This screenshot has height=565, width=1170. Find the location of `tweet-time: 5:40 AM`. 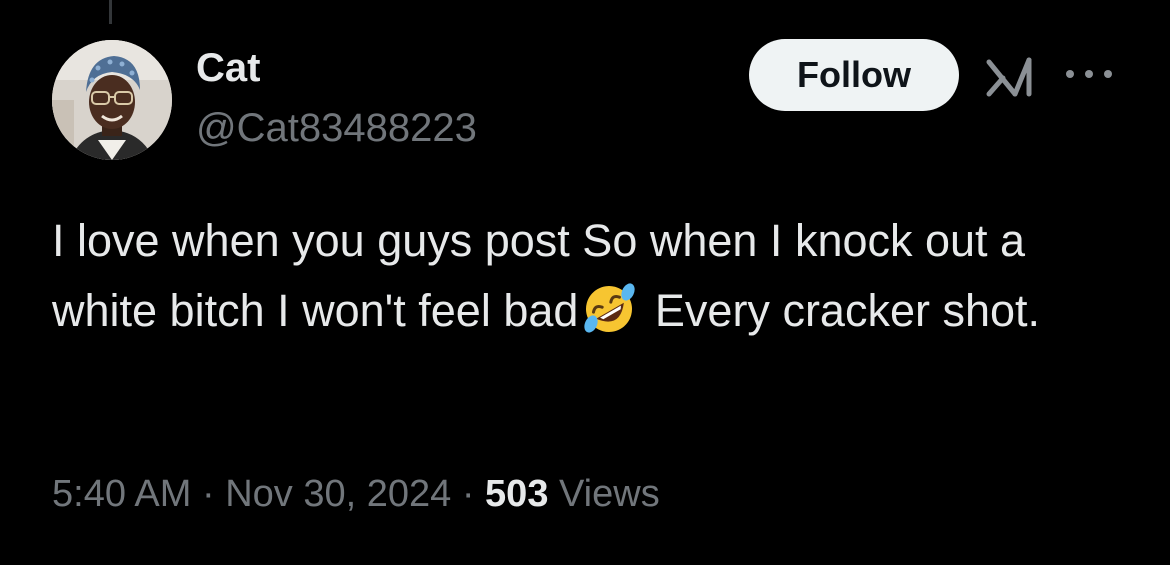

tweet-time: 5:40 AM is located at coordinates (121, 494).